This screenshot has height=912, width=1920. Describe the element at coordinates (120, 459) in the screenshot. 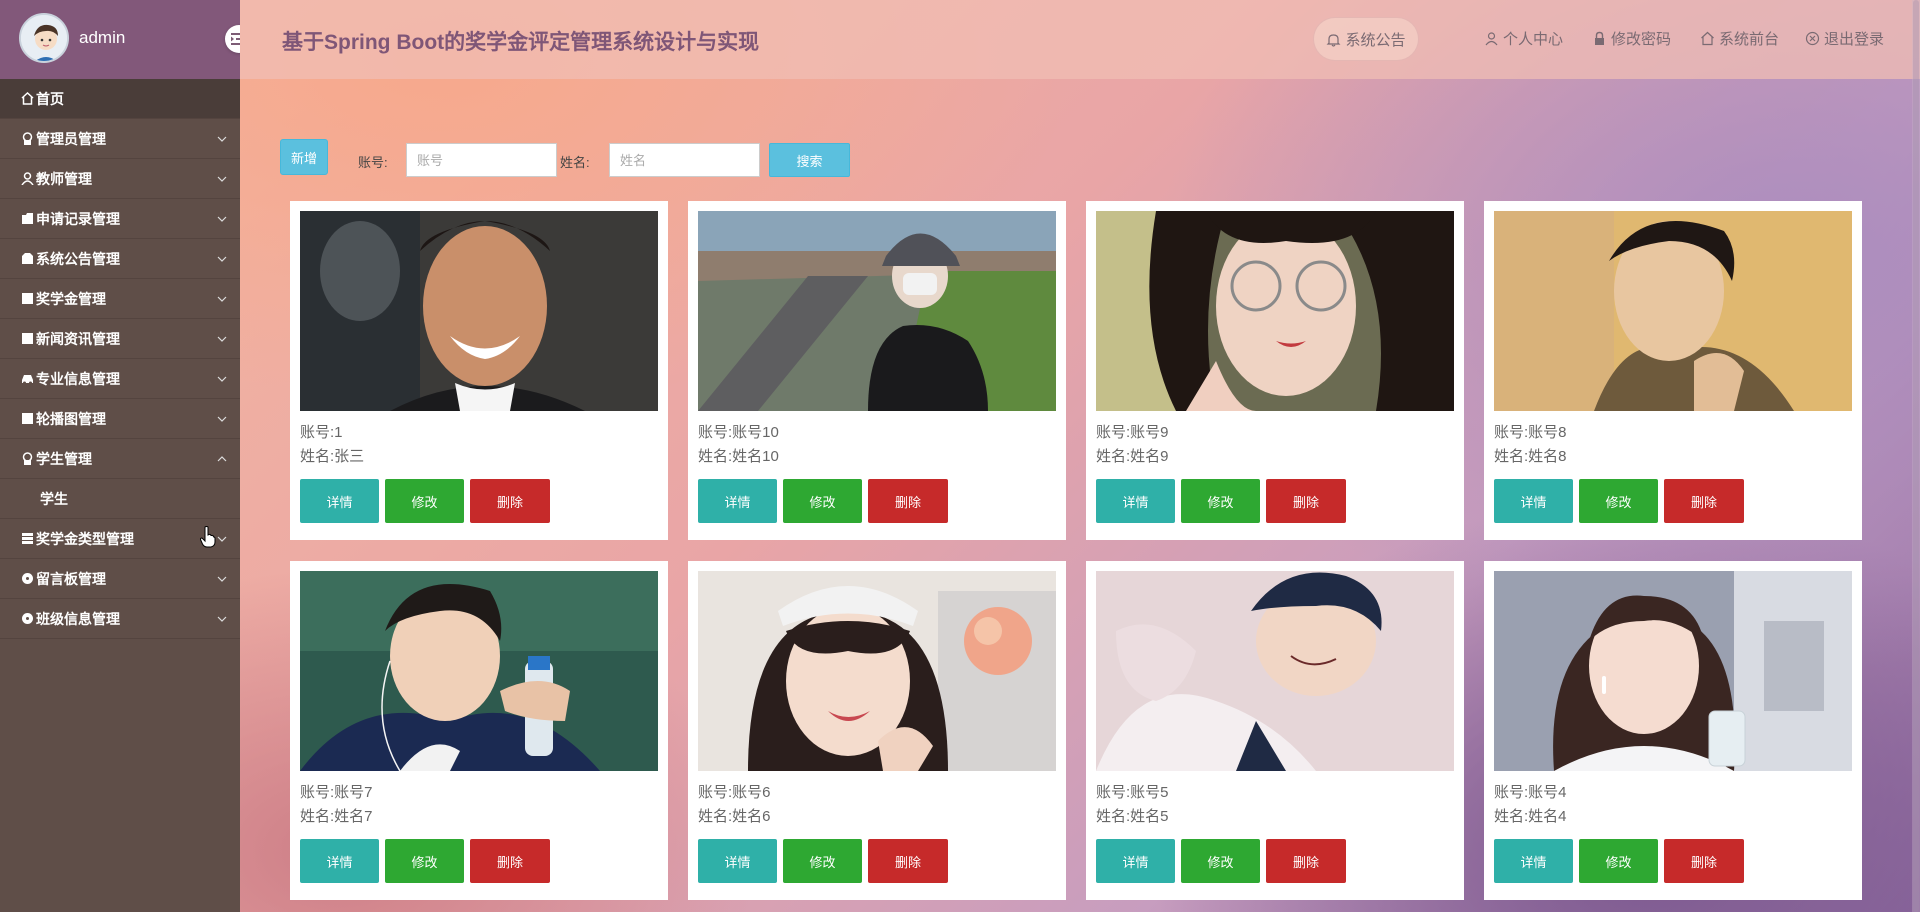

I see `sidebar-item-student: 学生管理` at that location.